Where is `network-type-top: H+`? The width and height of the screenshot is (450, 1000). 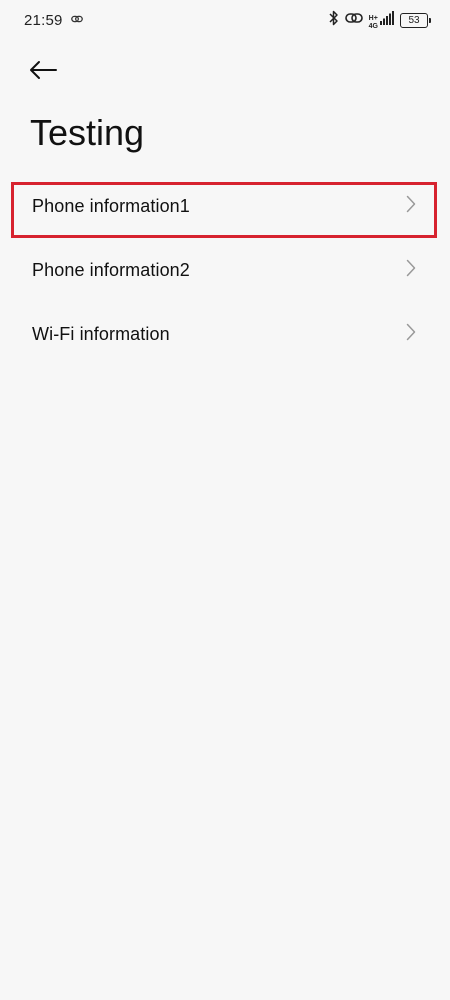 network-type-top: H+ is located at coordinates (373, 18).